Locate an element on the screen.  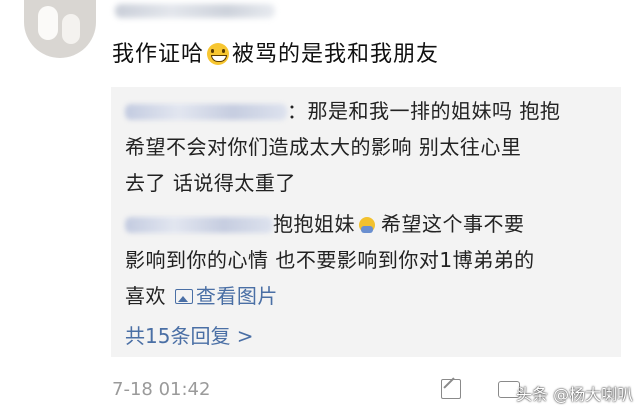
hug-emoji-icon is located at coordinates (367, 225).